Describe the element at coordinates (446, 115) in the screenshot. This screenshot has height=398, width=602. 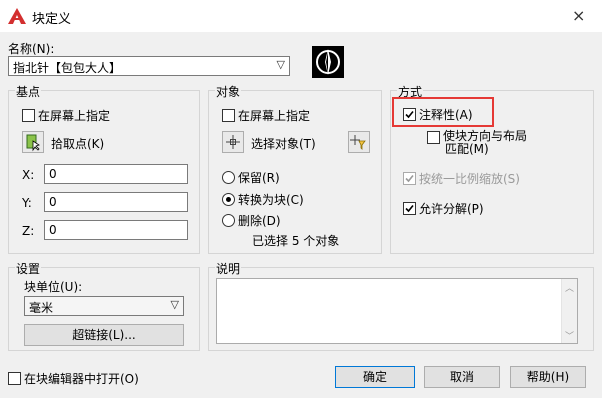
I see `annotative-label: 注释性(A)` at that location.